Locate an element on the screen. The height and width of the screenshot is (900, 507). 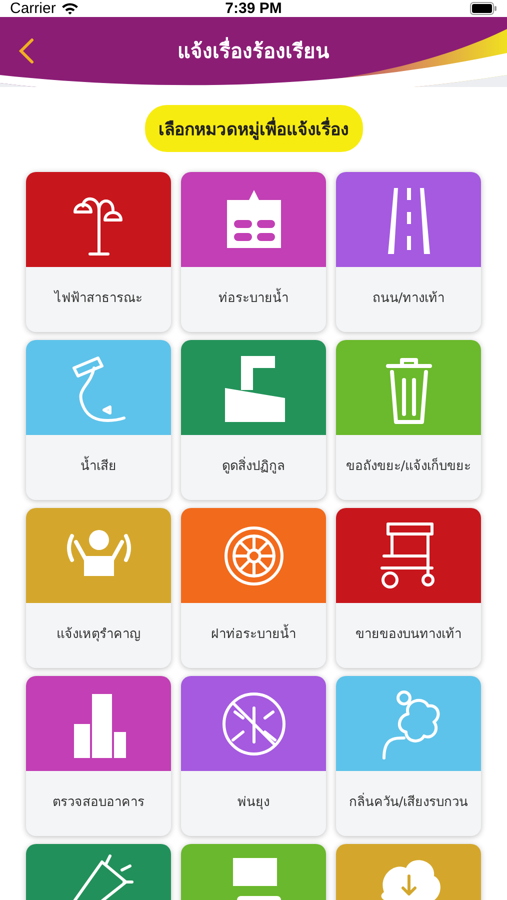
carrier-label: Carrier is located at coordinates (33, 8).